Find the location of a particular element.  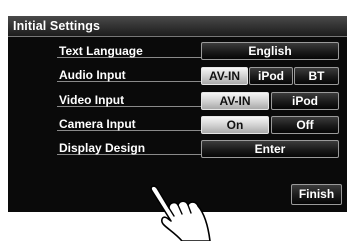

display-design-enter-button: Enter is located at coordinates (270, 149).